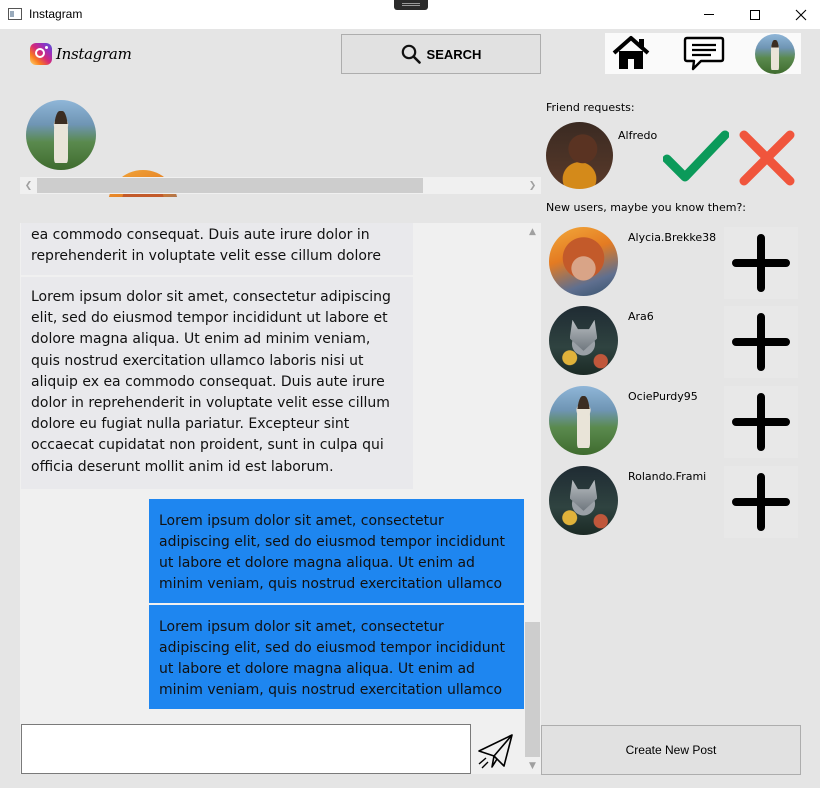  I want to click on stories-scrollbar: ❮ ❯, so click(280, 185).